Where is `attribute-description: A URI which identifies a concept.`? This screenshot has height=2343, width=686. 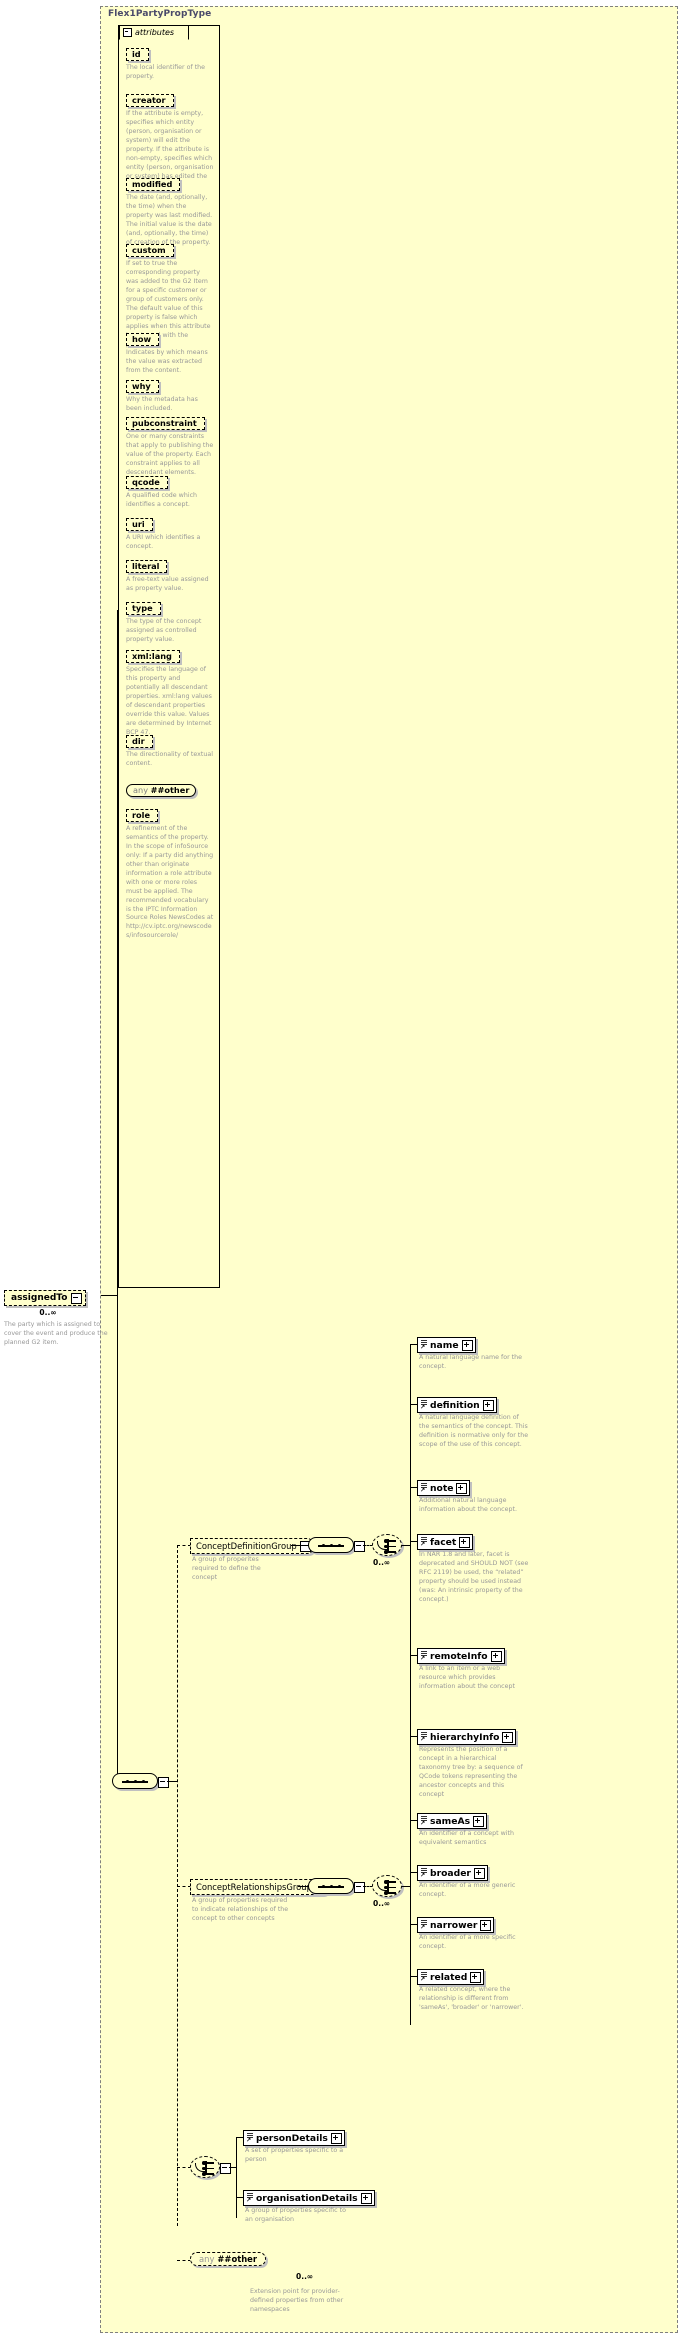 attribute-description: A URI which identifies a concept. is located at coordinates (163, 542).